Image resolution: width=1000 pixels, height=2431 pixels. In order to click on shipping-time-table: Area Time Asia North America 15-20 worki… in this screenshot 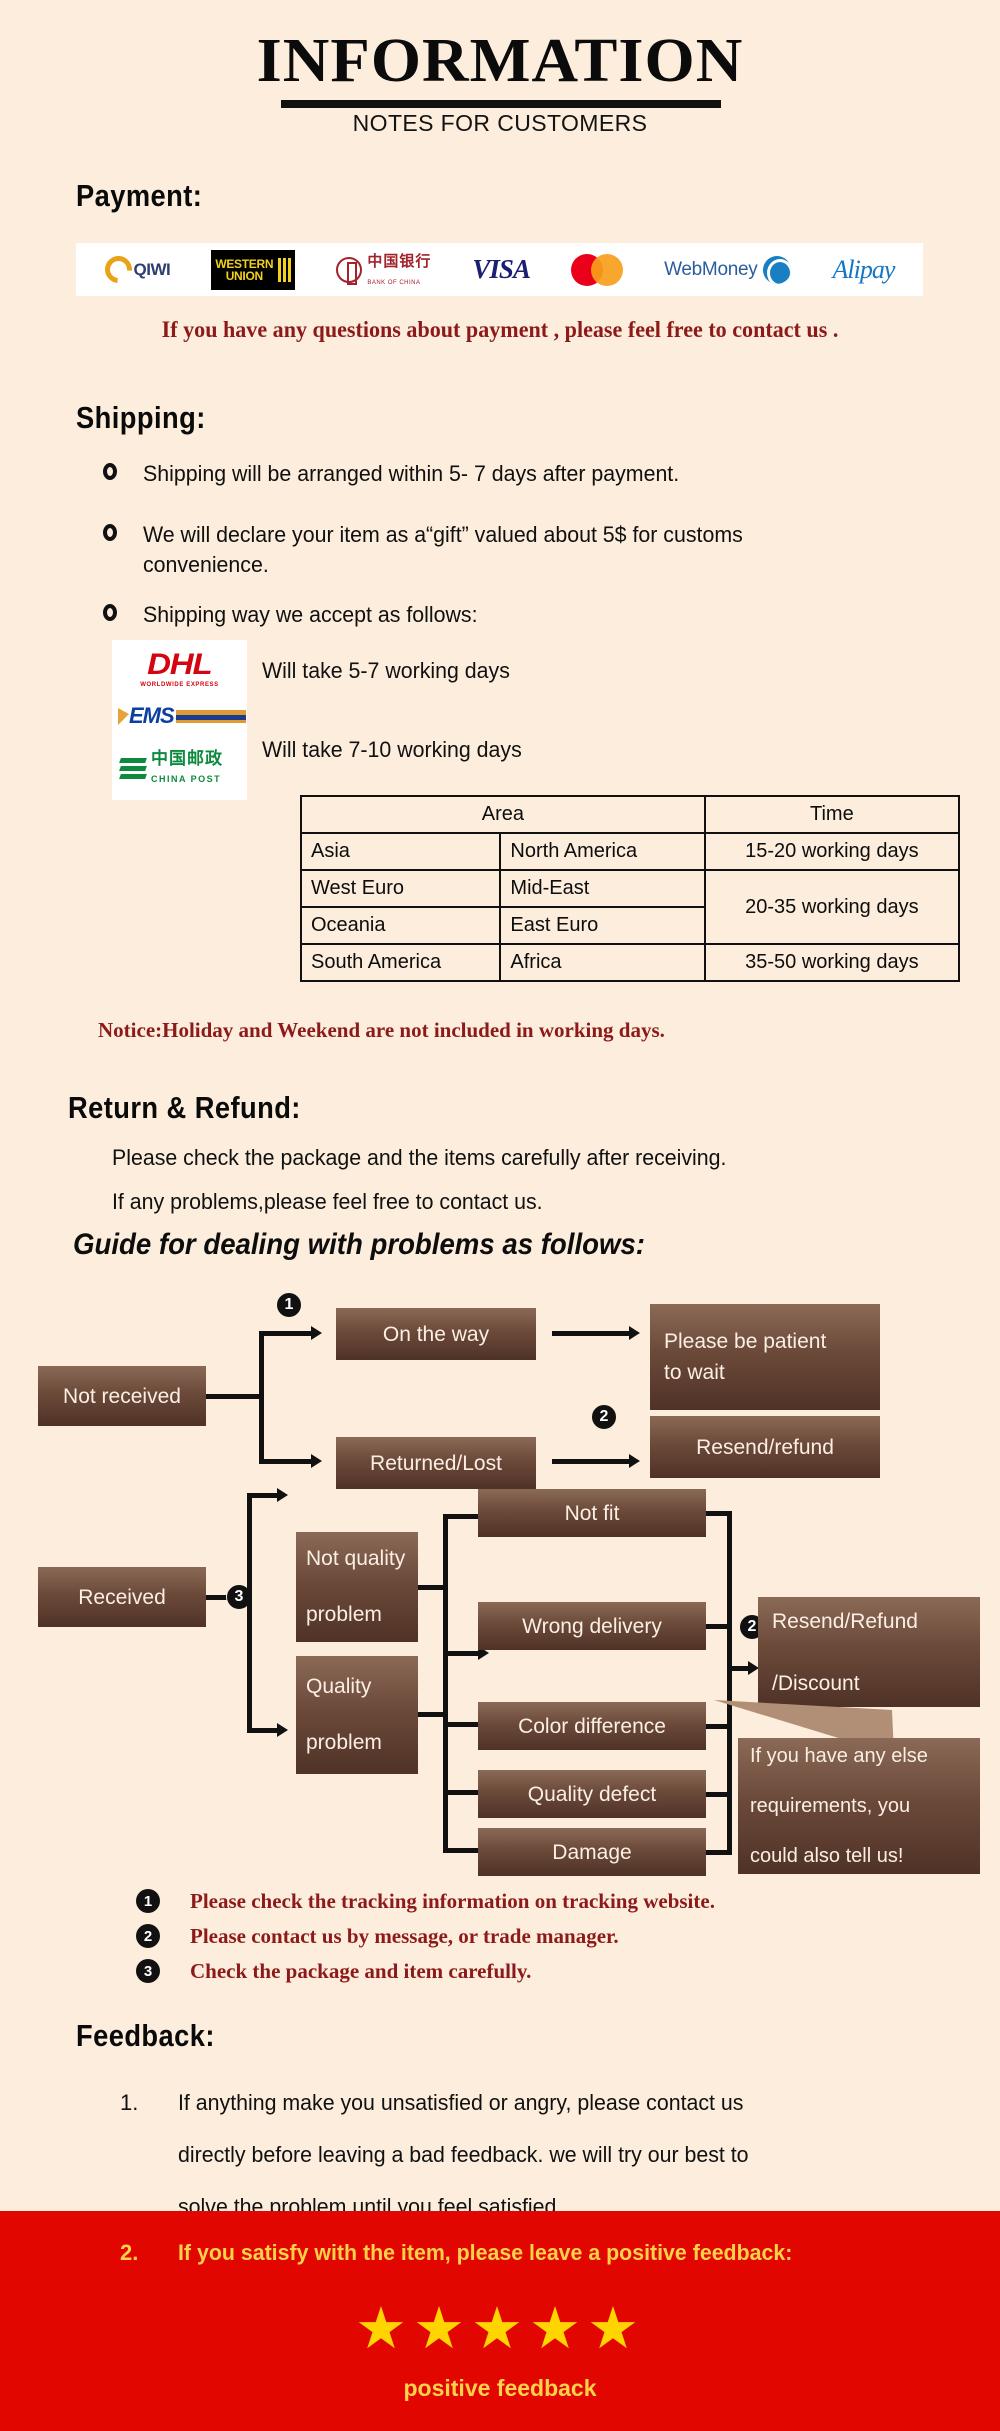, I will do `click(630, 888)`.